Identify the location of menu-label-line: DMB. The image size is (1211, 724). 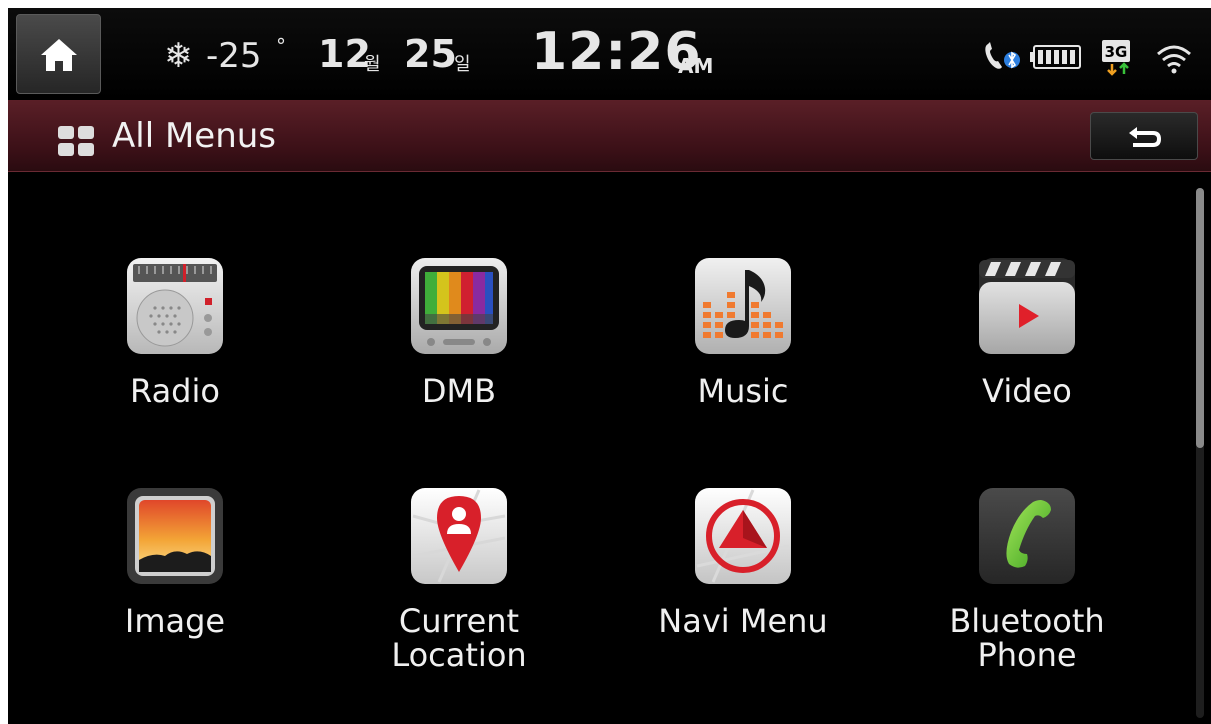
(459, 391).